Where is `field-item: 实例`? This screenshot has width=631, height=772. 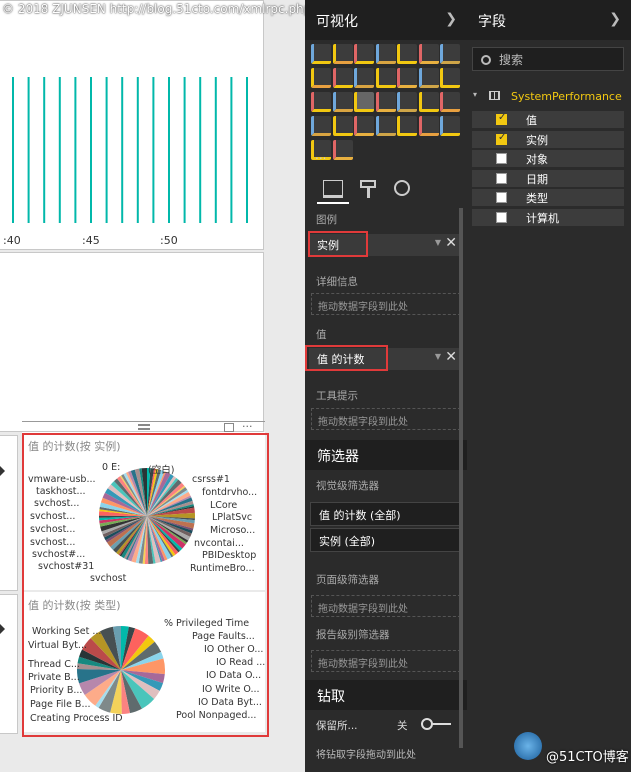 field-item: 实例 is located at coordinates (548, 139).